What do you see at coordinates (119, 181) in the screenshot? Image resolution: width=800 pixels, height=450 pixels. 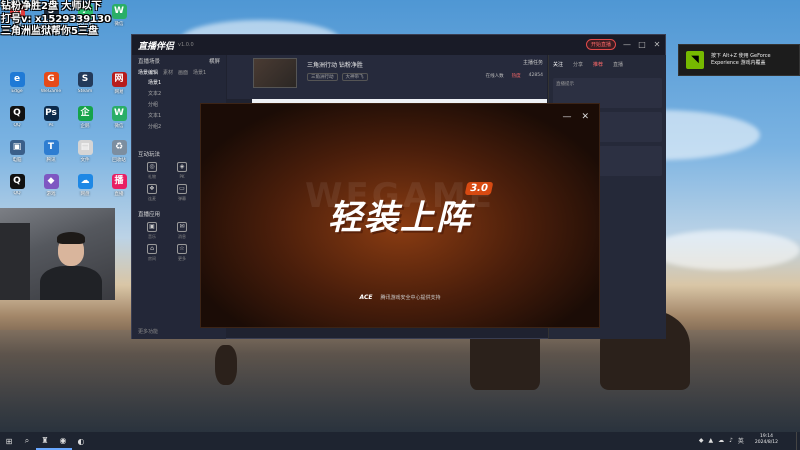 I see `desktop-app-icon: 播` at bounding box center [119, 181].